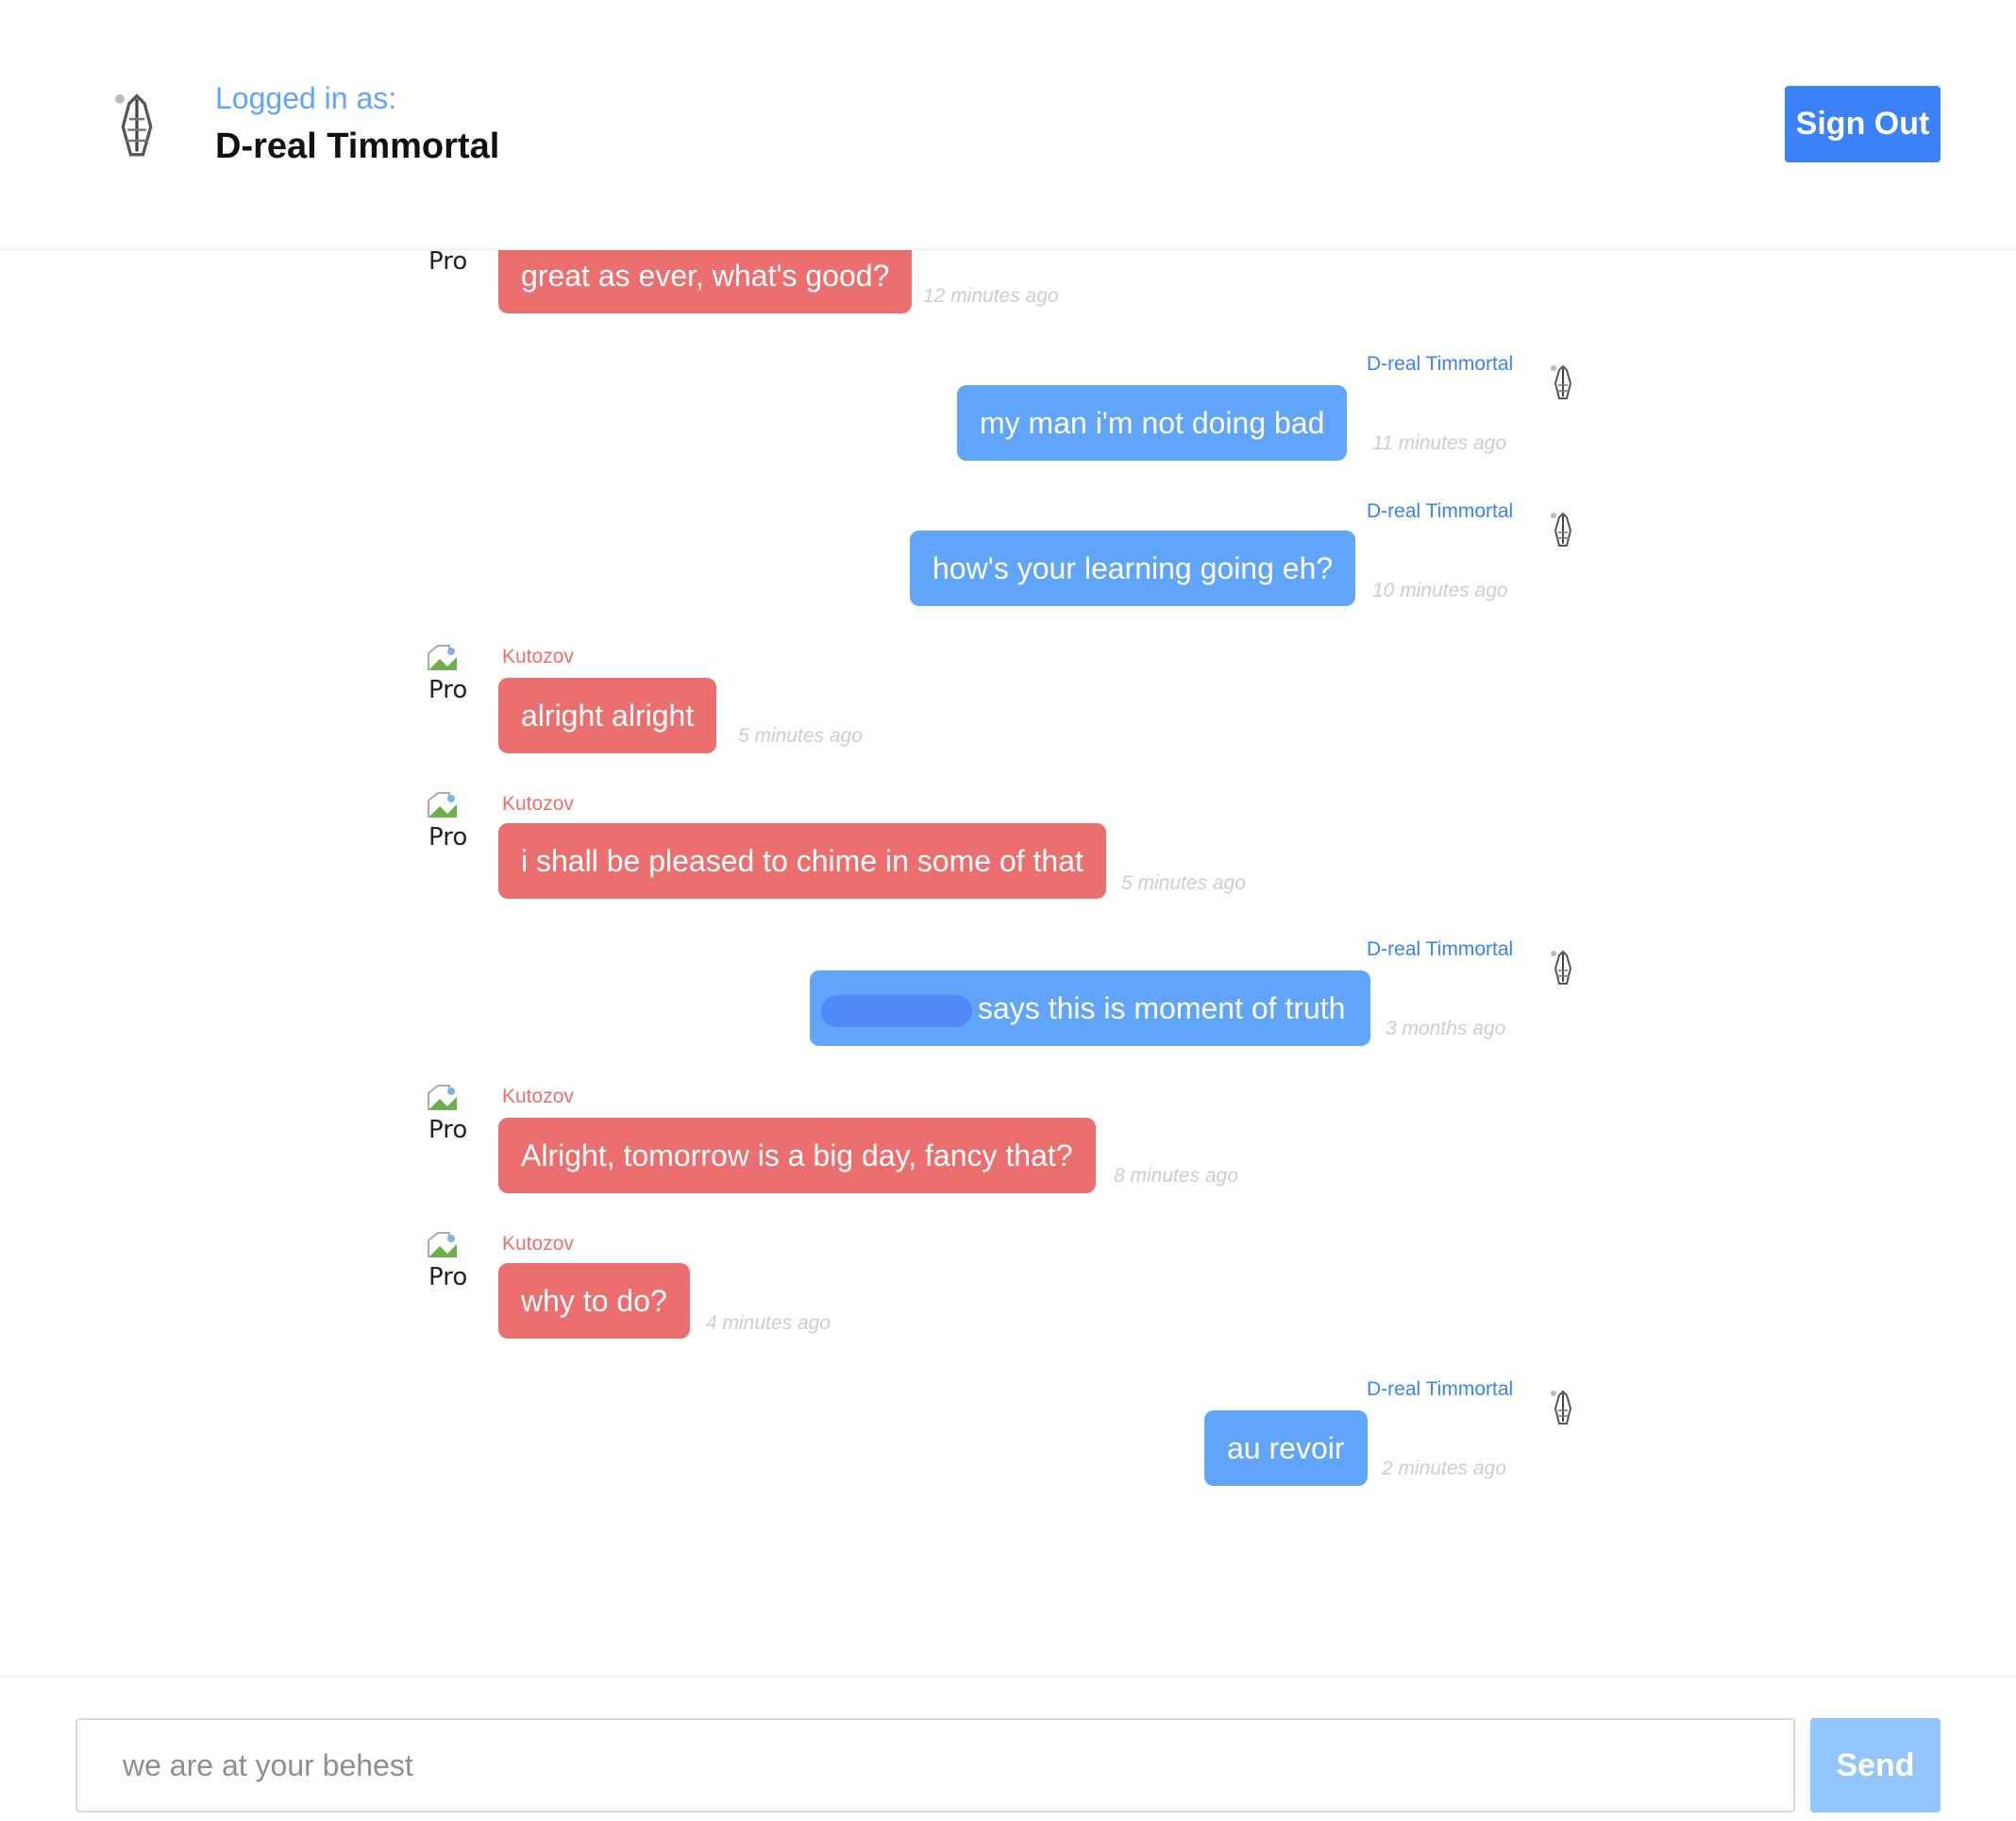 Image resolution: width=2016 pixels, height=1821 pixels. Describe the element at coordinates (768, 1323) in the screenshot. I see `message-timestamp: 4 minutes ago` at that location.